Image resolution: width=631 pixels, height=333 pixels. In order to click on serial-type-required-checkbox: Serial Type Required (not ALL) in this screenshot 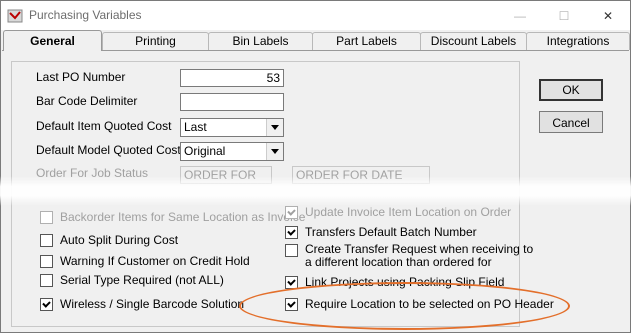, I will do `click(132, 280)`.